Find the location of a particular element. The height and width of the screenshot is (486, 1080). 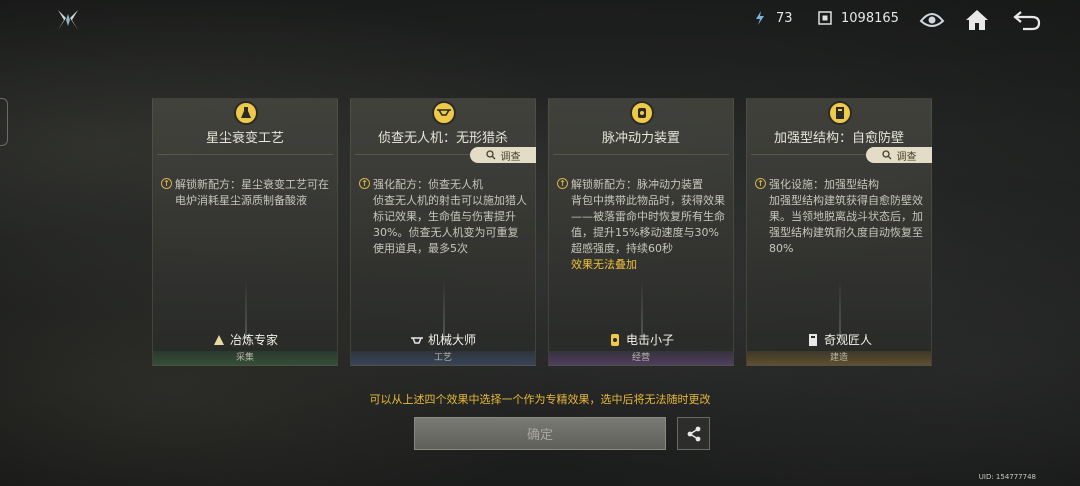

profession-label: 奇观匠人 is located at coordinates (839, 339).